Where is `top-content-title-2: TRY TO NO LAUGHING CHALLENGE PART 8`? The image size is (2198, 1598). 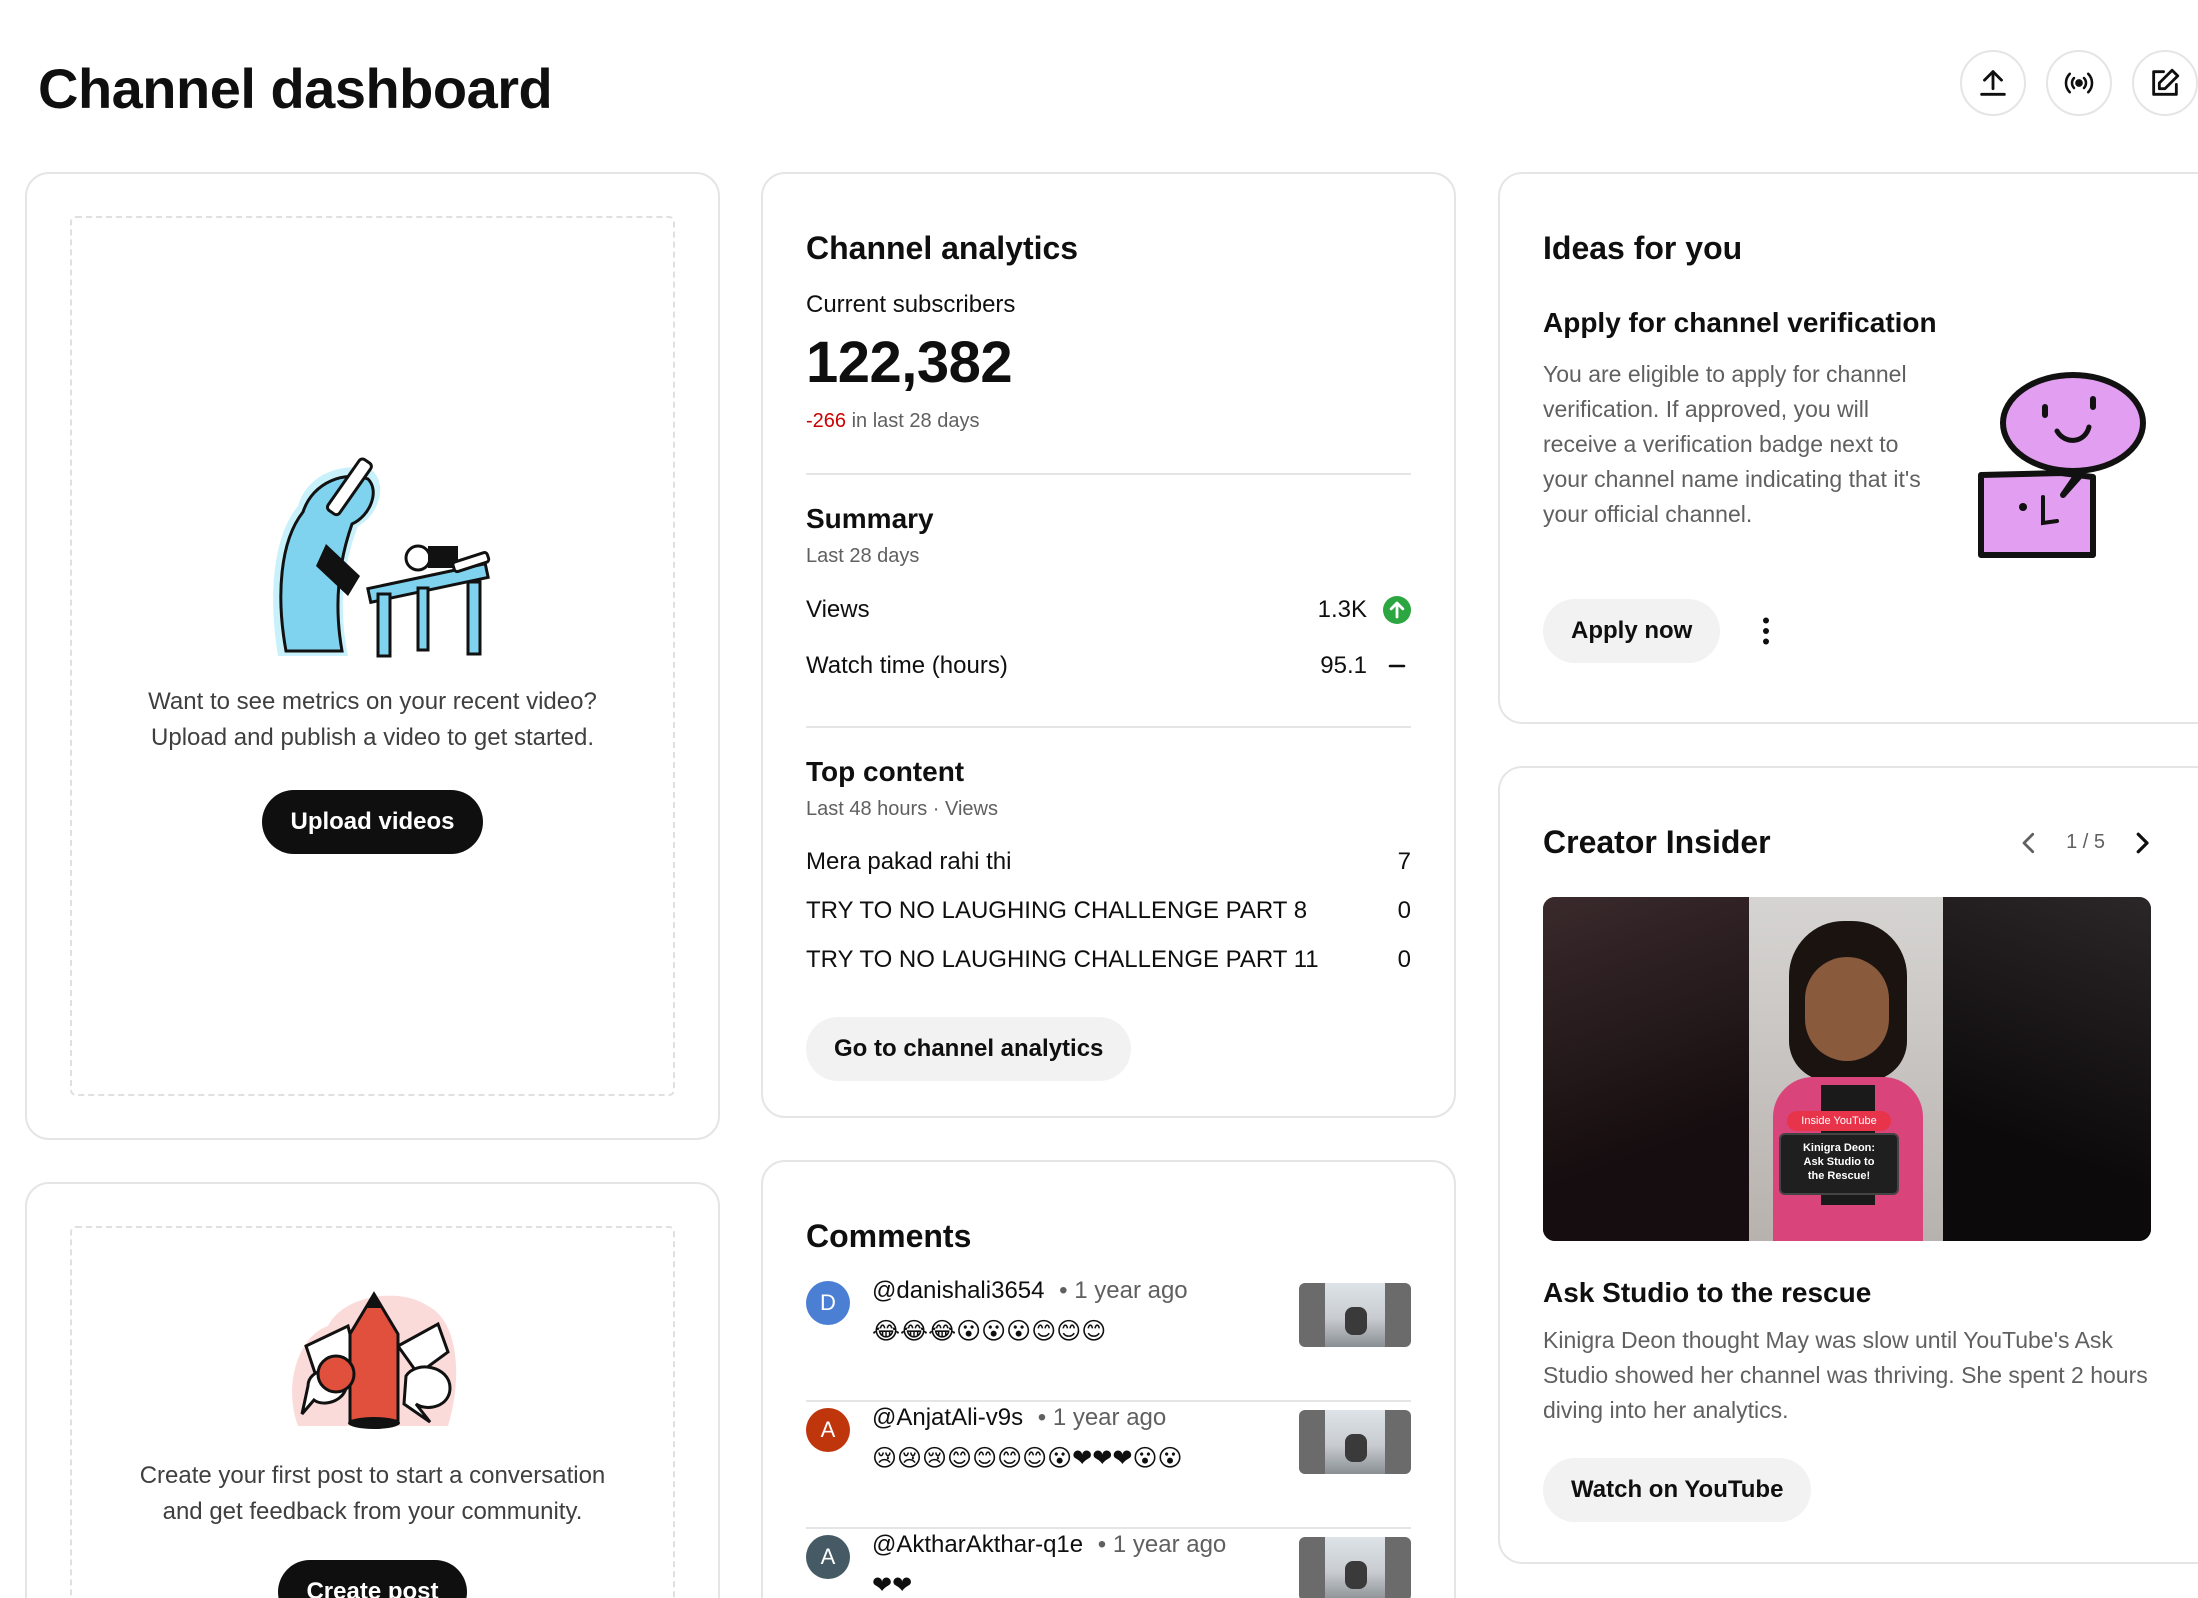 top-content-title-2: TRY TO NO LAUGHING CHALLENGE PART 8 is located at coordinates (1056, 911).